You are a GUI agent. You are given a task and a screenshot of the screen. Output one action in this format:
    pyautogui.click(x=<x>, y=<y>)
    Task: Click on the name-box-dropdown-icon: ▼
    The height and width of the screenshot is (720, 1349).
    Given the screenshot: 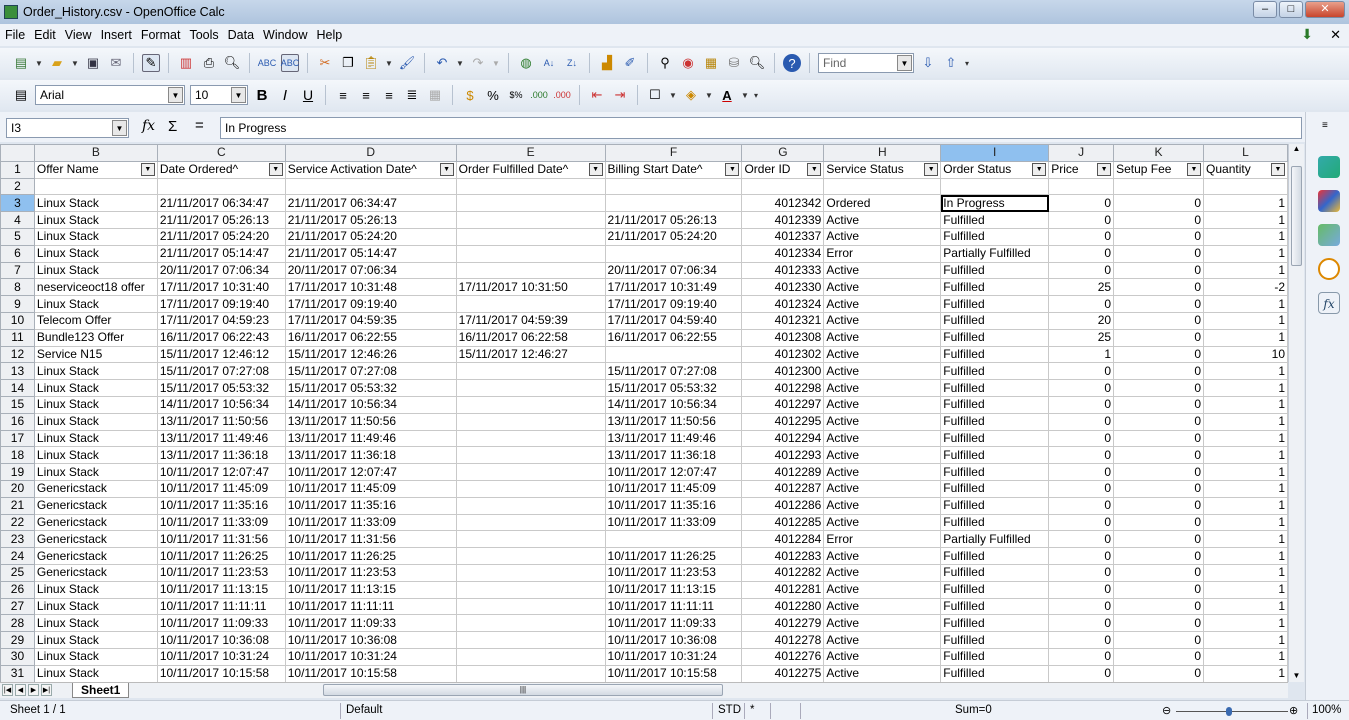 What is the action you would take?
    pyautogui.click(x=119, y=128)
    